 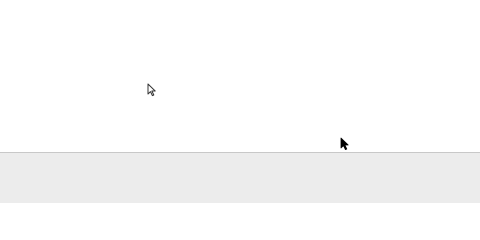 I want to click on arrow-pointer-icon, so click(x=345, y=144).